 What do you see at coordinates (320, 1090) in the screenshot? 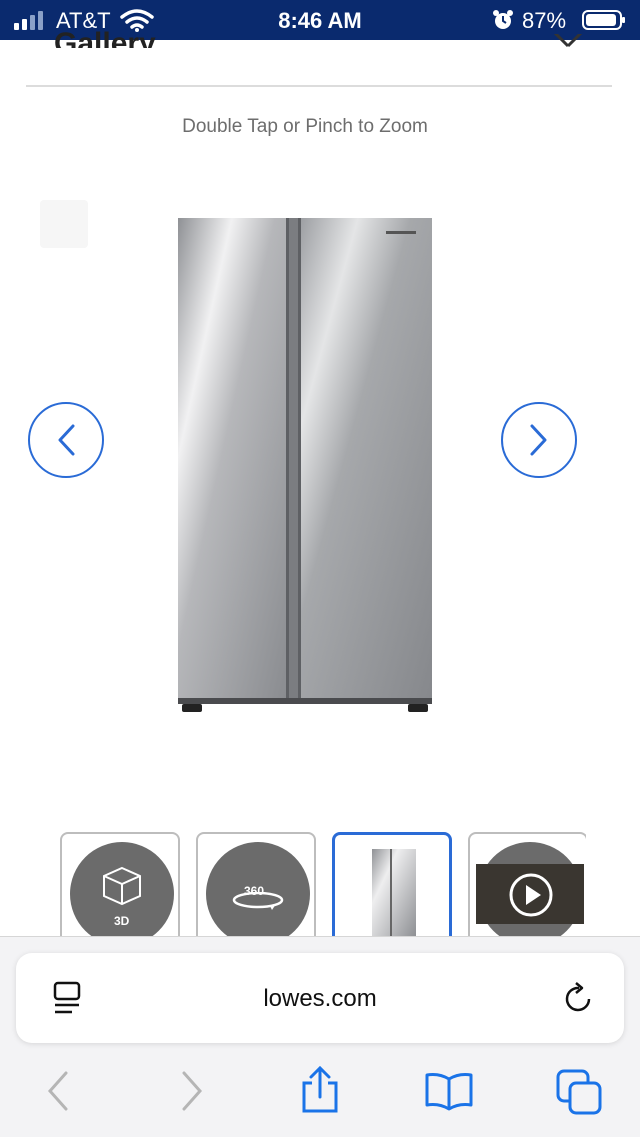
I see `share-icon` at bounding box center [320, 1090].